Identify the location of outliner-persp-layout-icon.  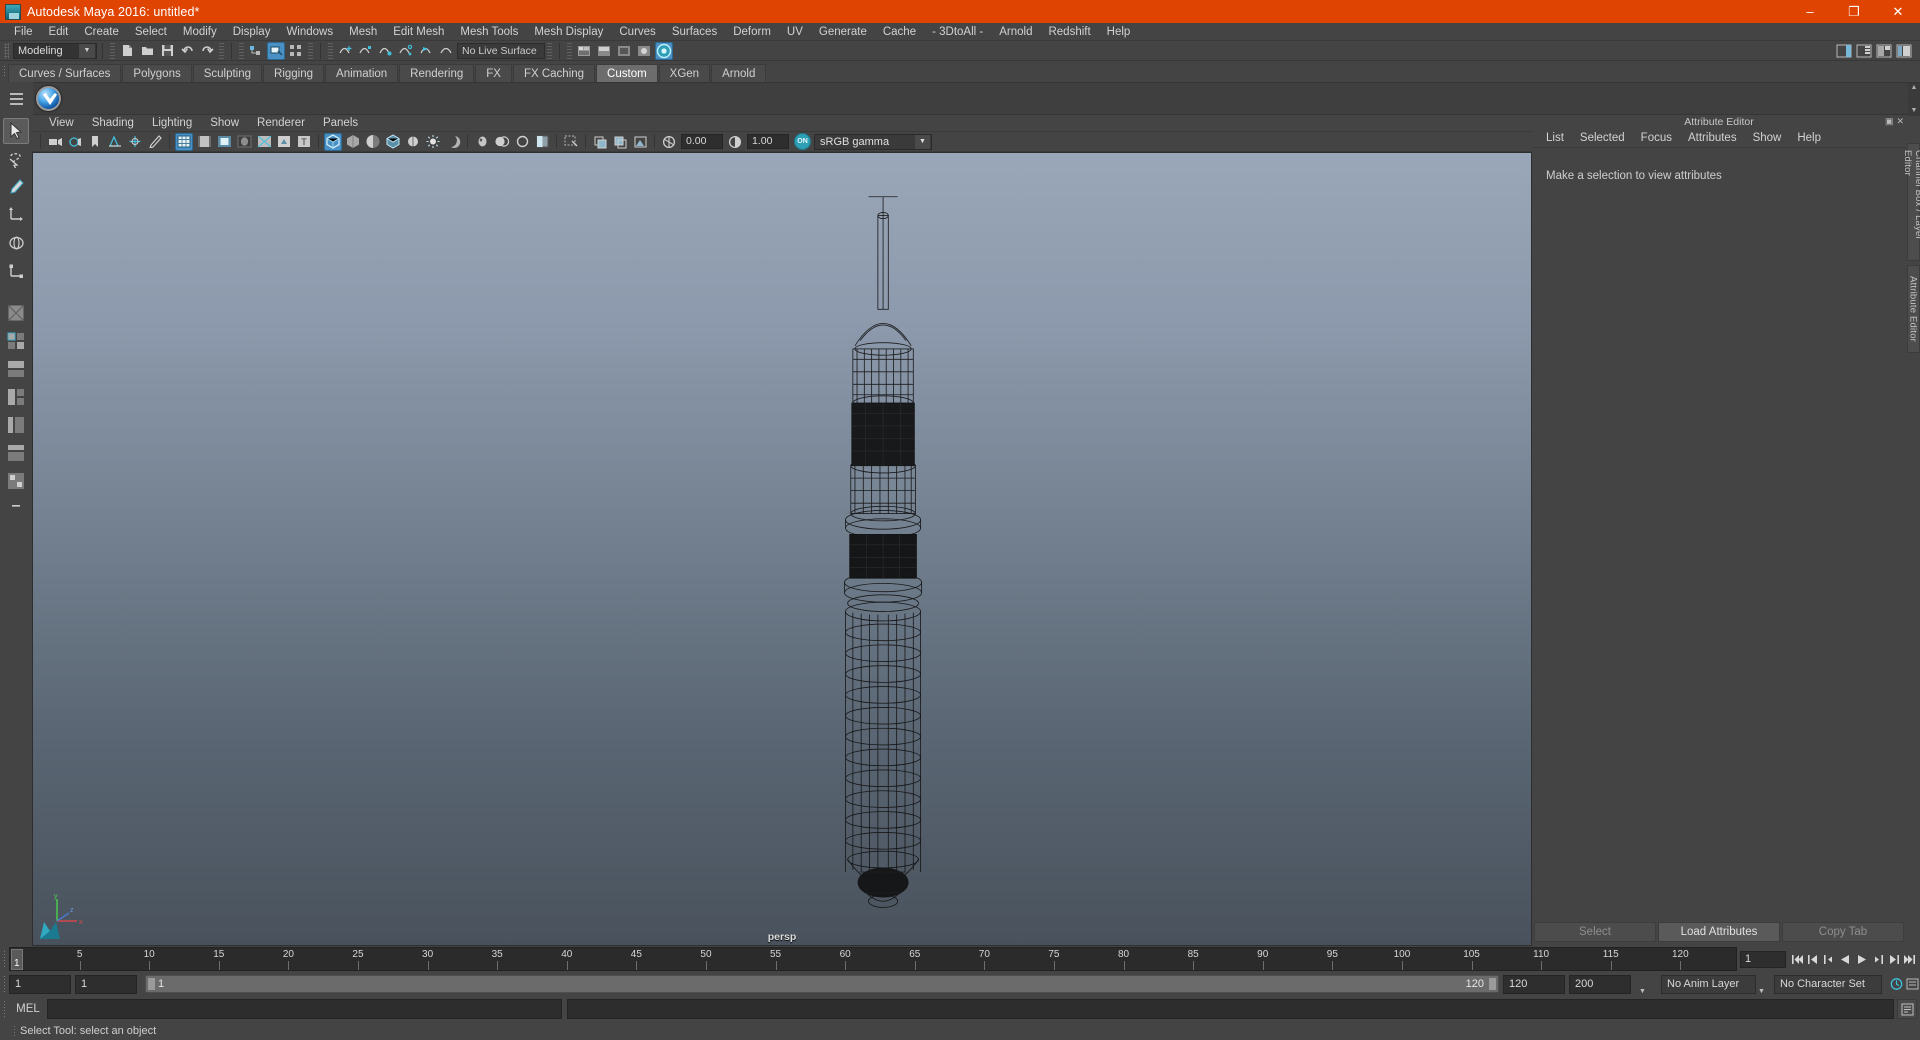
(16, 425).